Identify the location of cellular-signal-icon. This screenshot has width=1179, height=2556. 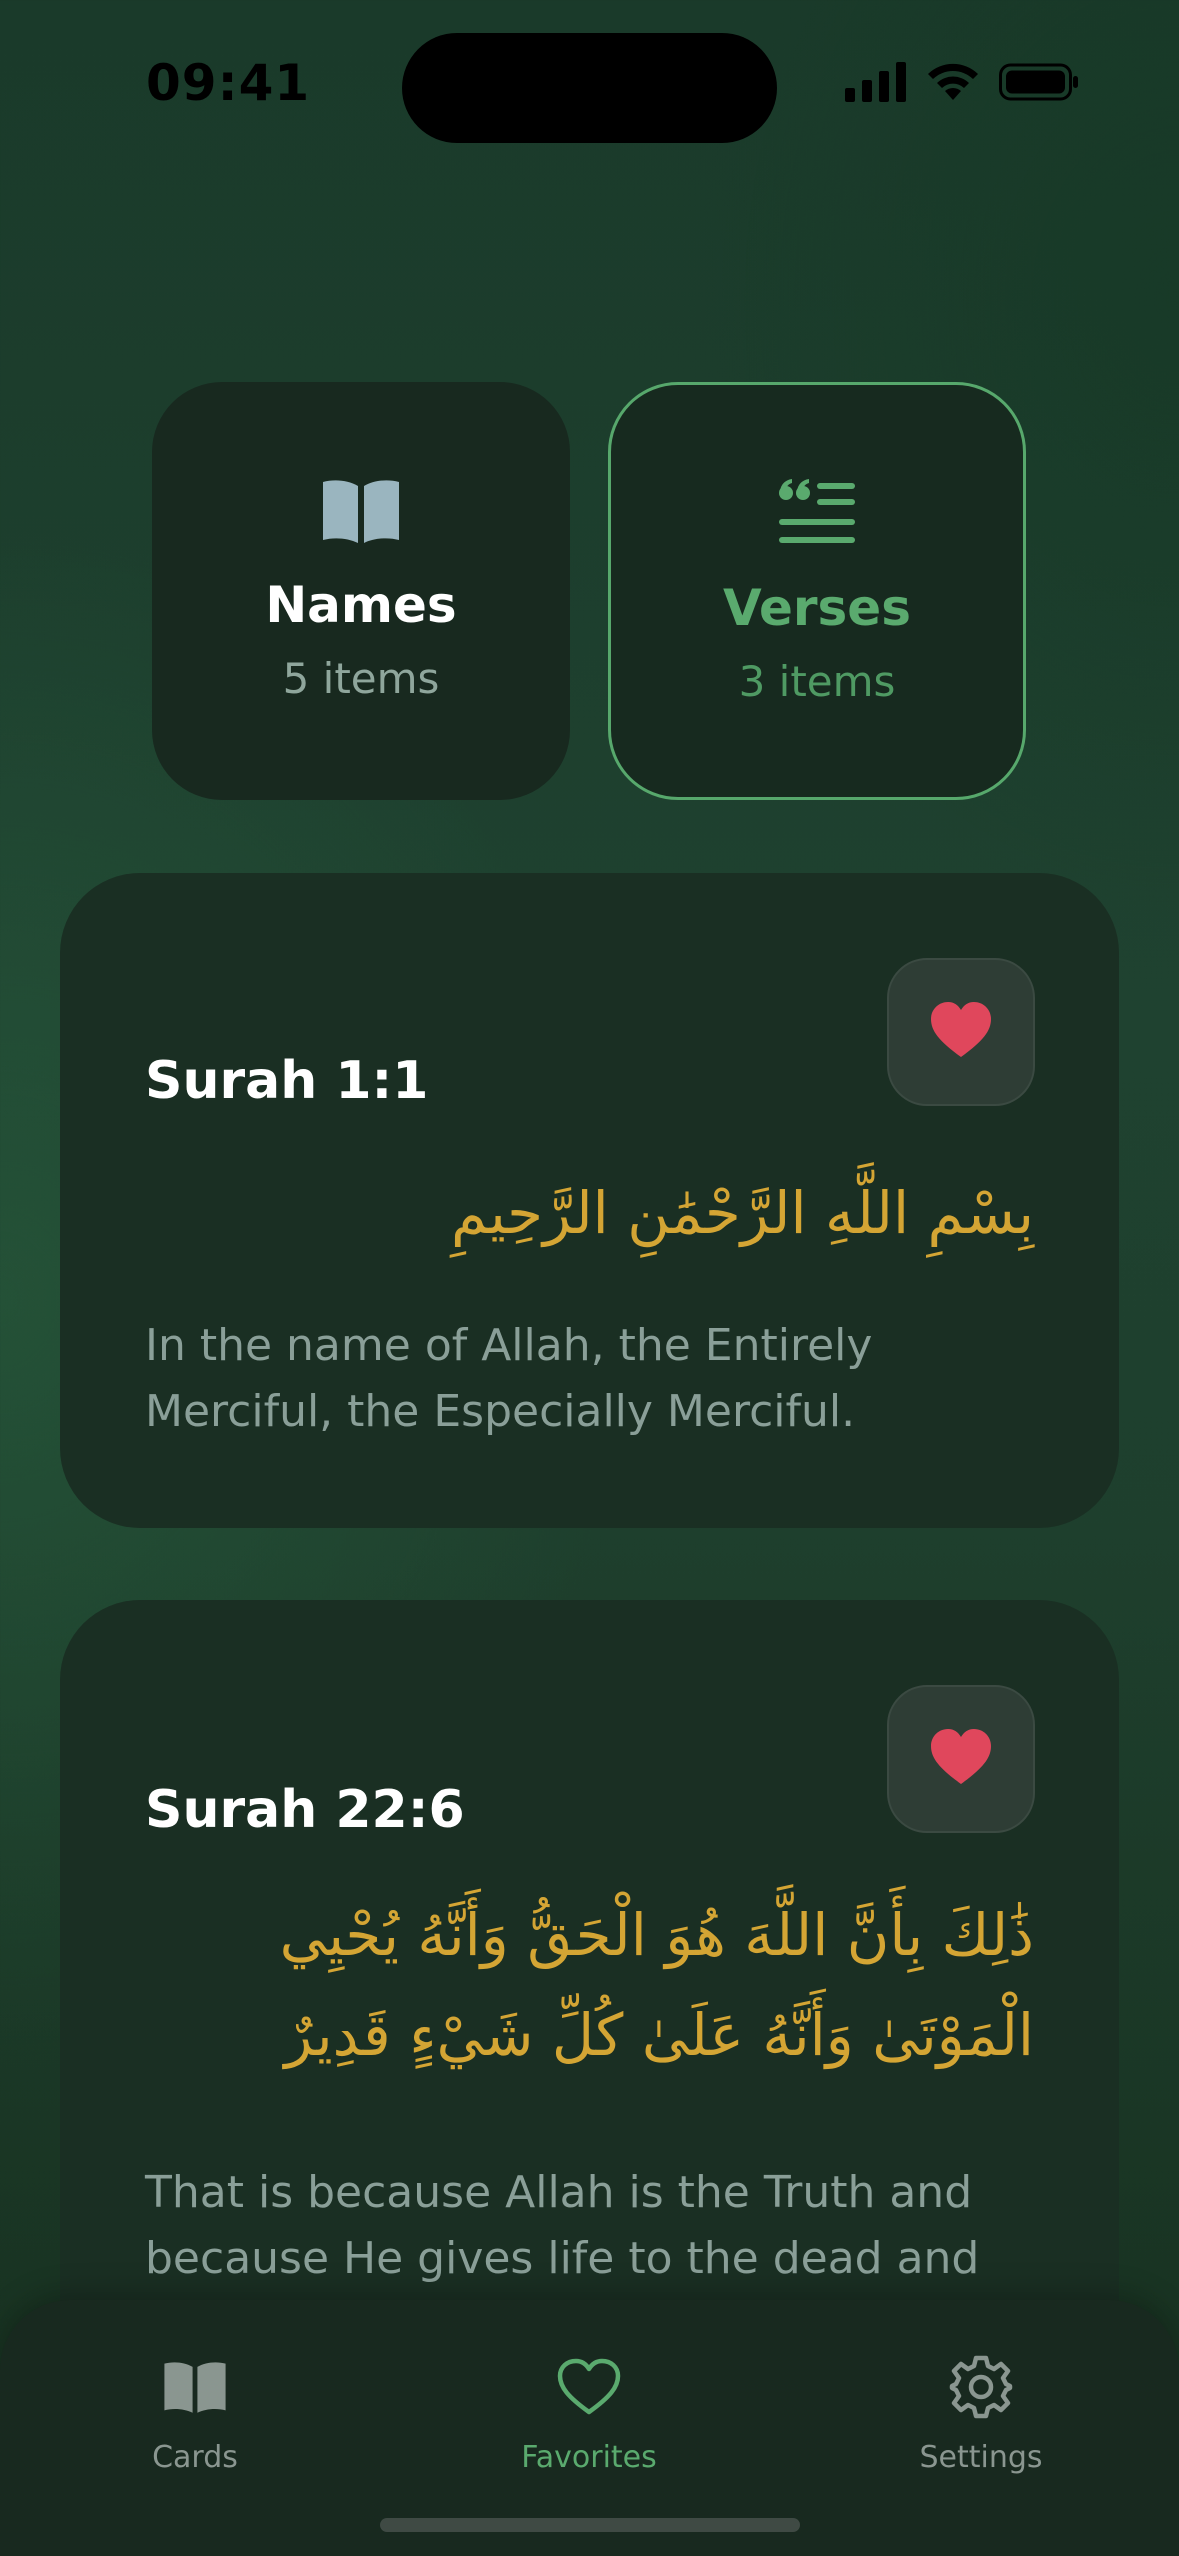
(876, 84).